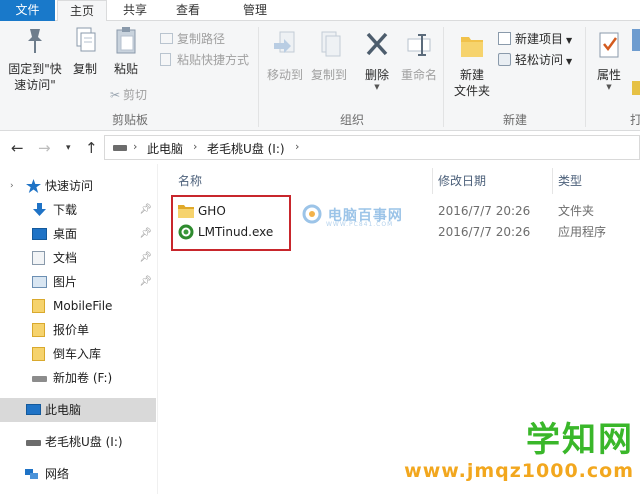  What do you see at coordinates (78, 378) in the screenshot?
I see `nav-new-volume: 新加卷 (F:)` at bounding box center [78, 378].